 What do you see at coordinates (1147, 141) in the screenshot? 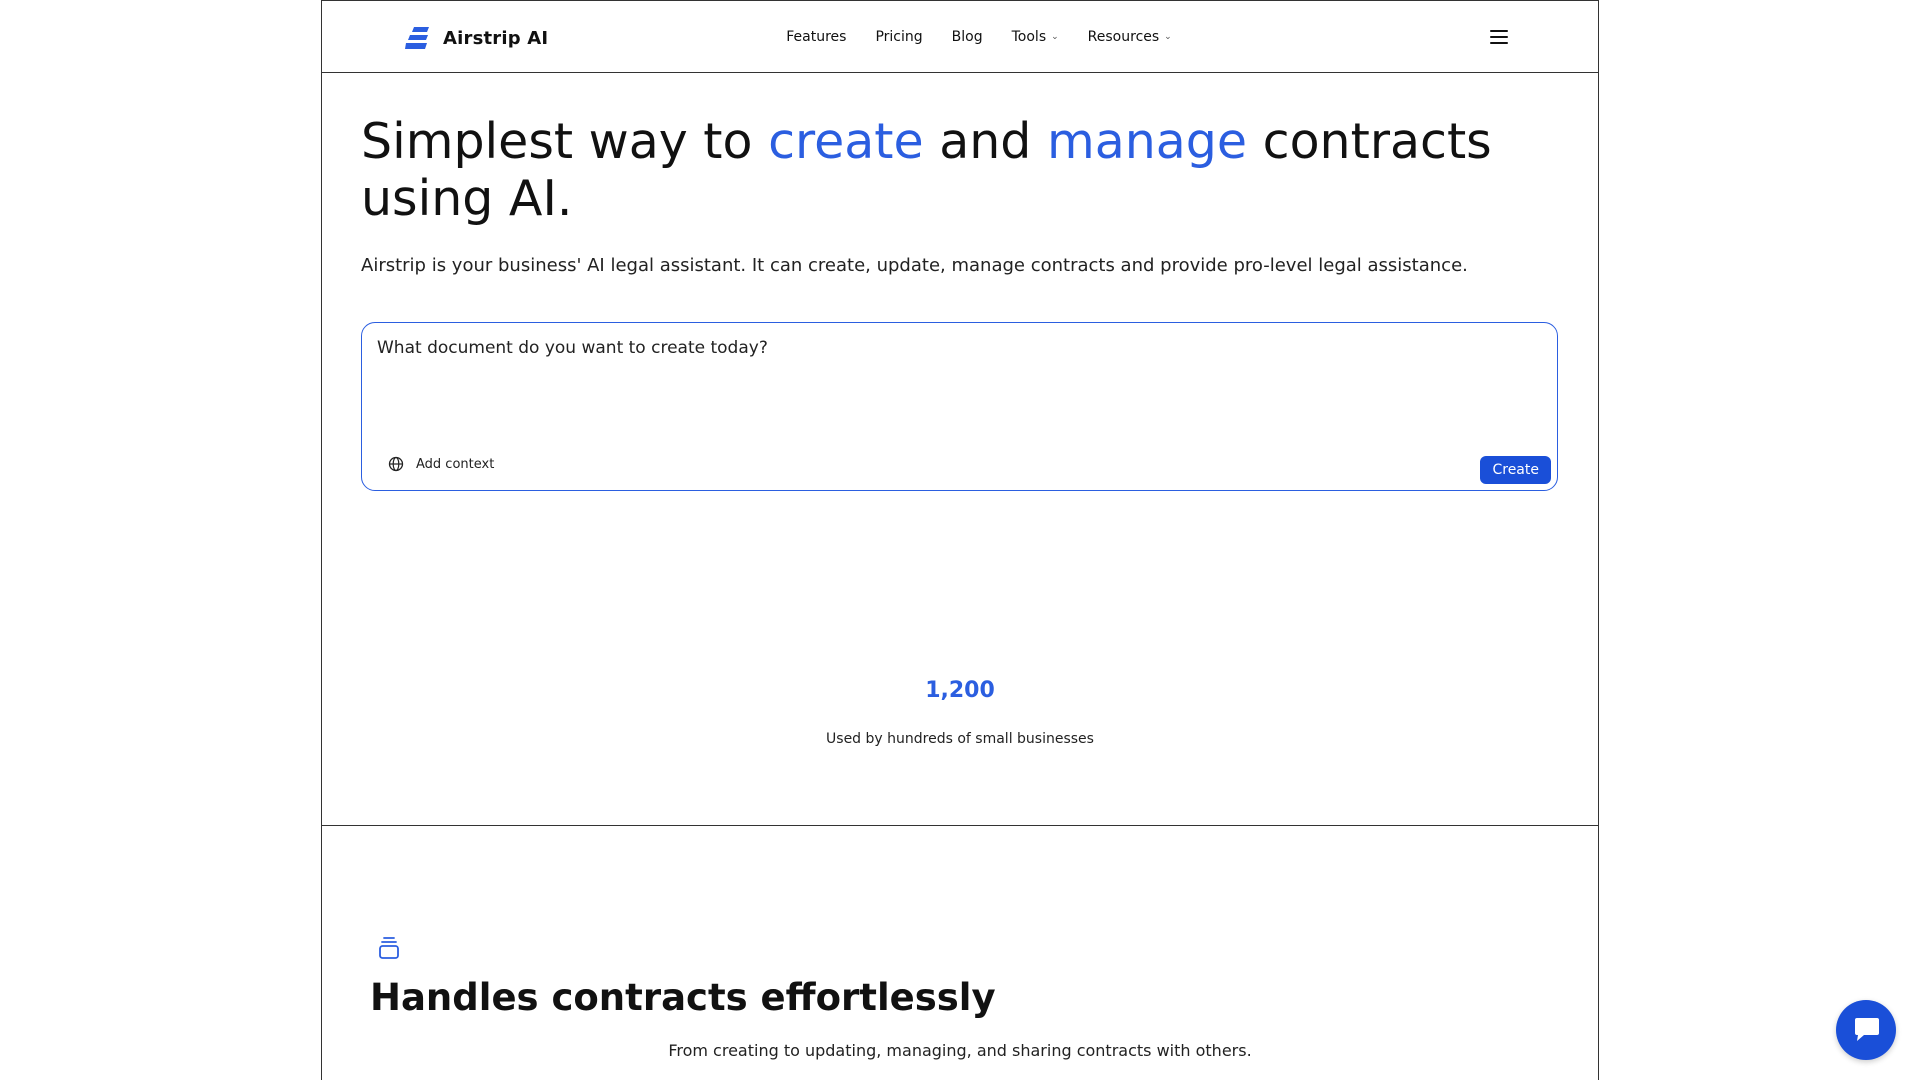
I see `headline-accent-manage: manage` at bounding box center [1147, 141].